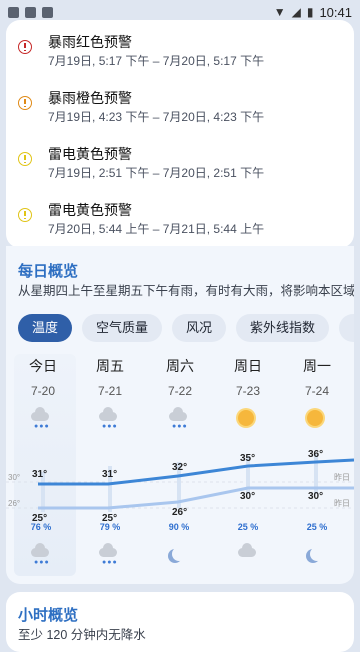  What do you see at coordinates (48, 271) in the screenshot?
I see `daily-overview-title: 每日概览` at bounding box center [48, 271].